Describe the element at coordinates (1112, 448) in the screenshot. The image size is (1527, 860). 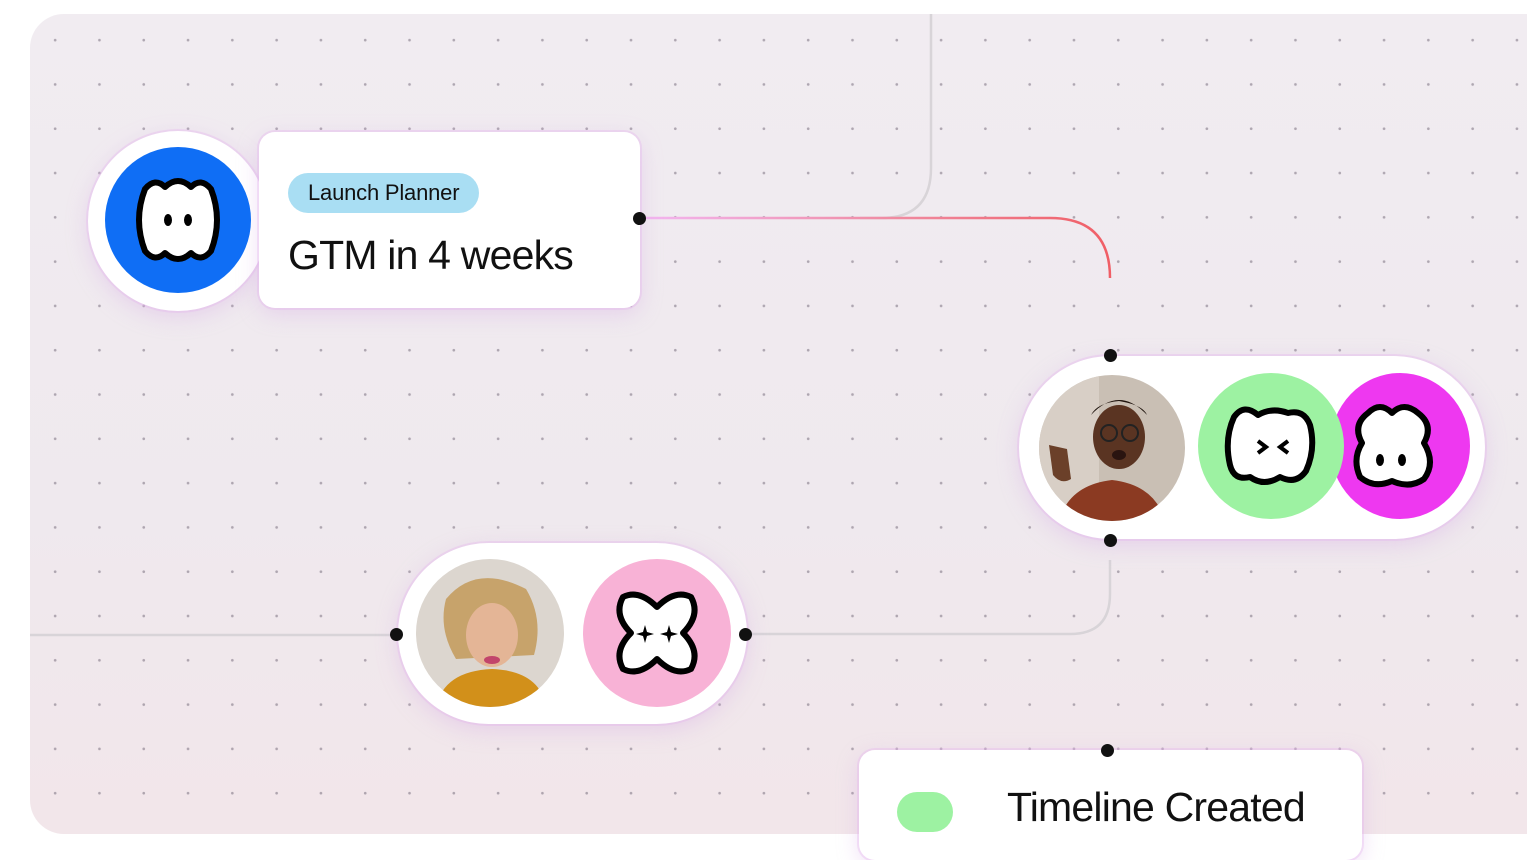
I see `man-avatar` at that location.